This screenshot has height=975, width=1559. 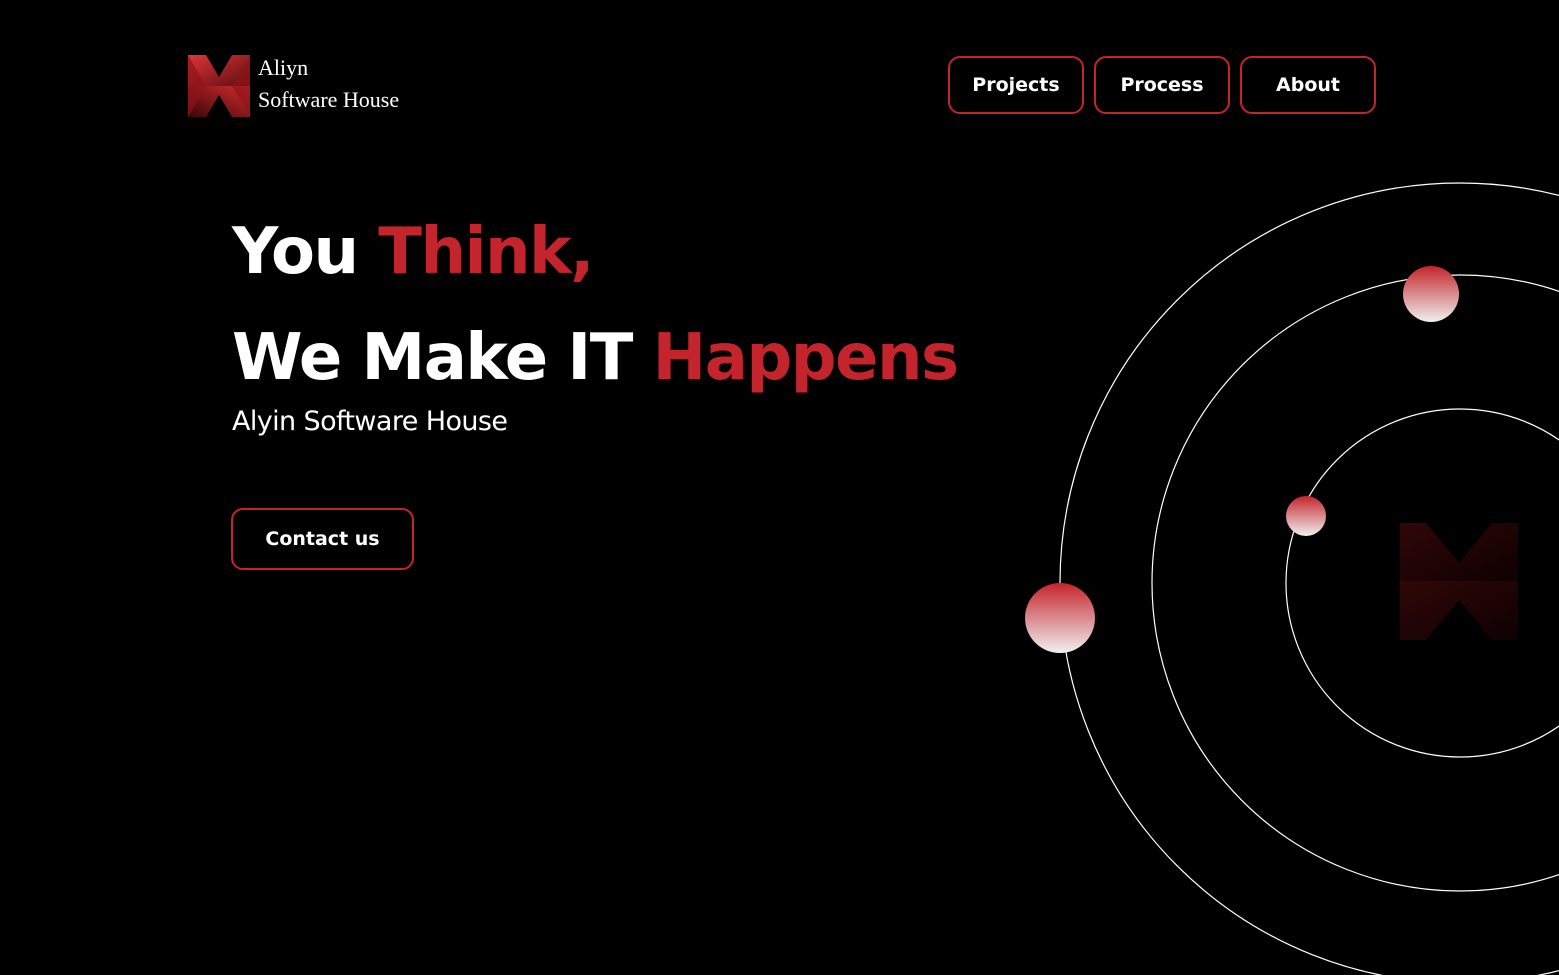 I want to click on hero-headline-line1: You Think,, so click(x=595, y=252).